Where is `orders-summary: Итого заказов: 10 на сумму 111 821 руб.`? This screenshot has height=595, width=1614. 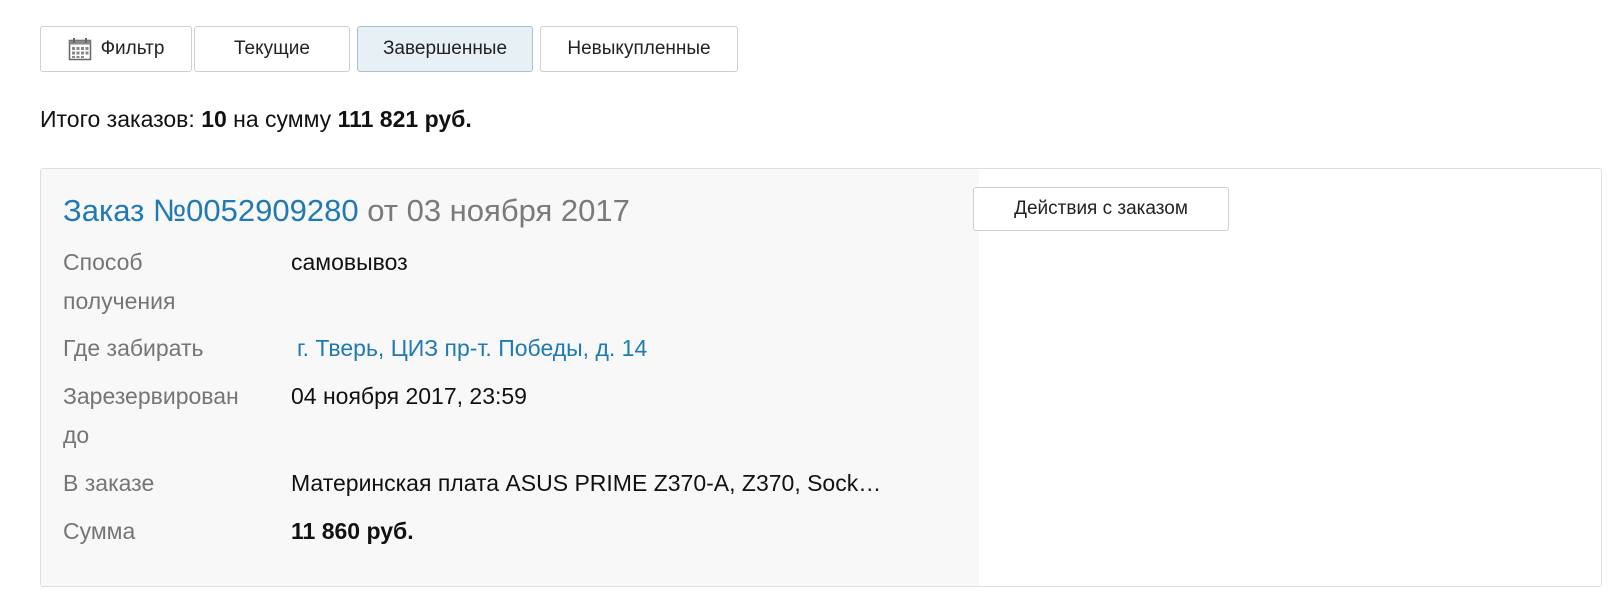
orders-summary: Итого заказов: 10 на сумму 111 821 руб. is located at coordinates (256, 119).